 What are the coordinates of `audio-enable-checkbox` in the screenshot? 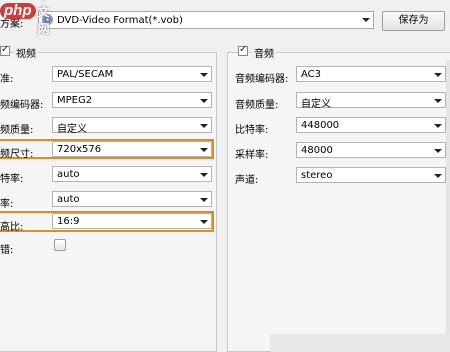 It's located at (243, 50).